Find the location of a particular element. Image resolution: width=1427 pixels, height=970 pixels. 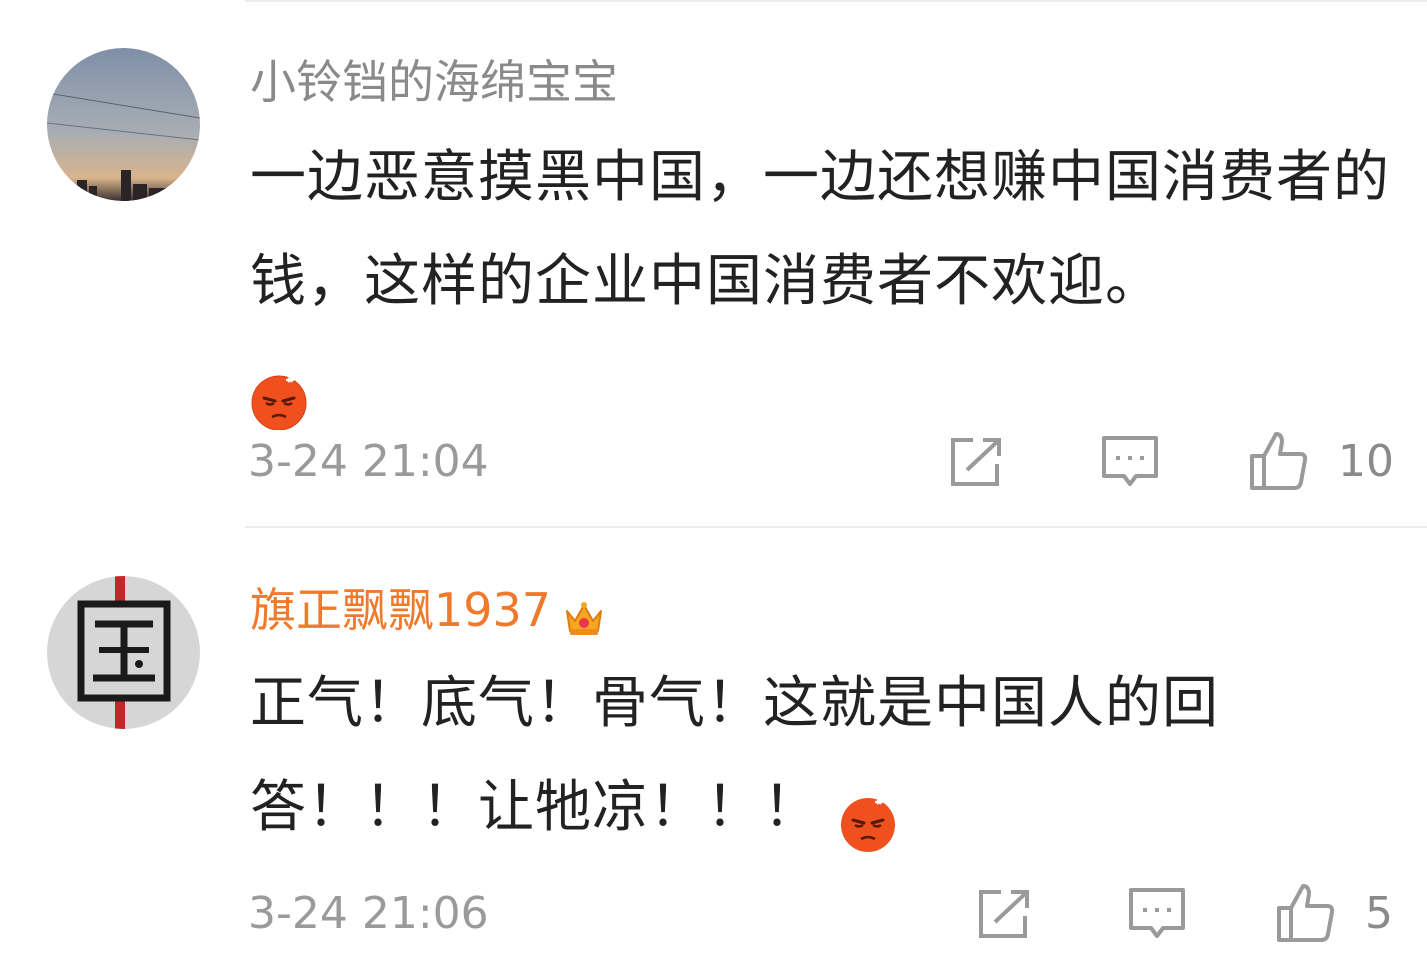

timestamp: 3-24 21:06 is located at coordinates (368, 913).